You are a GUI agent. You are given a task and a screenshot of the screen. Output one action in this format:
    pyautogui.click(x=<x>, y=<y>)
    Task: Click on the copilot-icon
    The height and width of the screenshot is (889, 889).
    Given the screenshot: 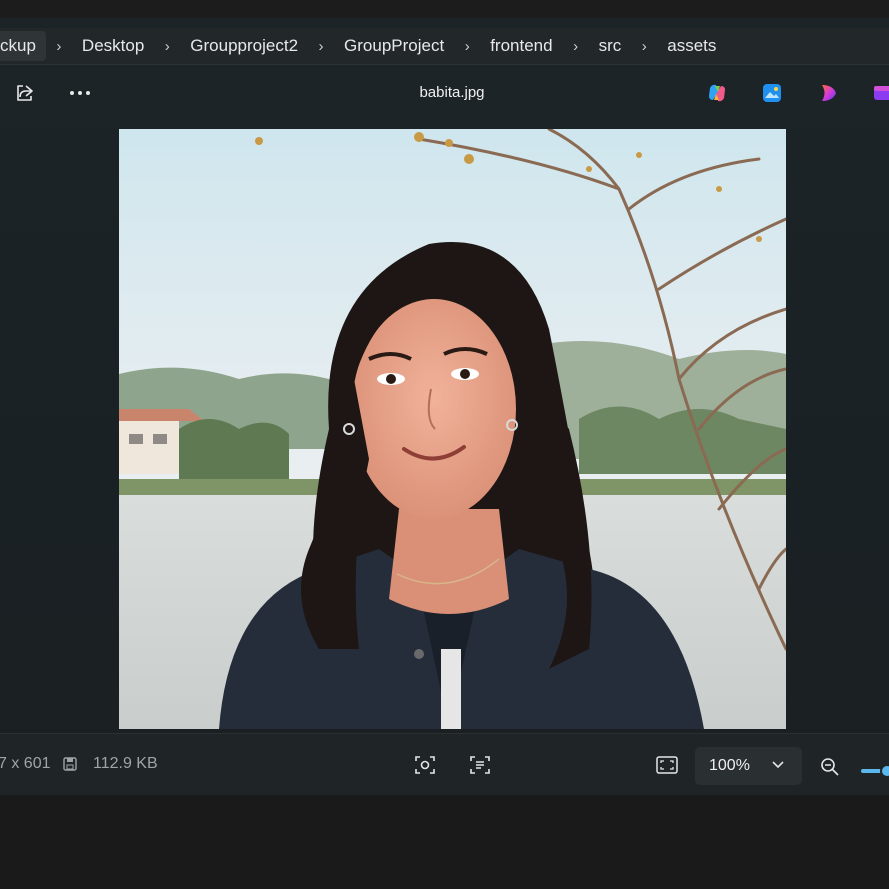 What is the action you would take?
    pyautogui.click(x=717, y=93)
    